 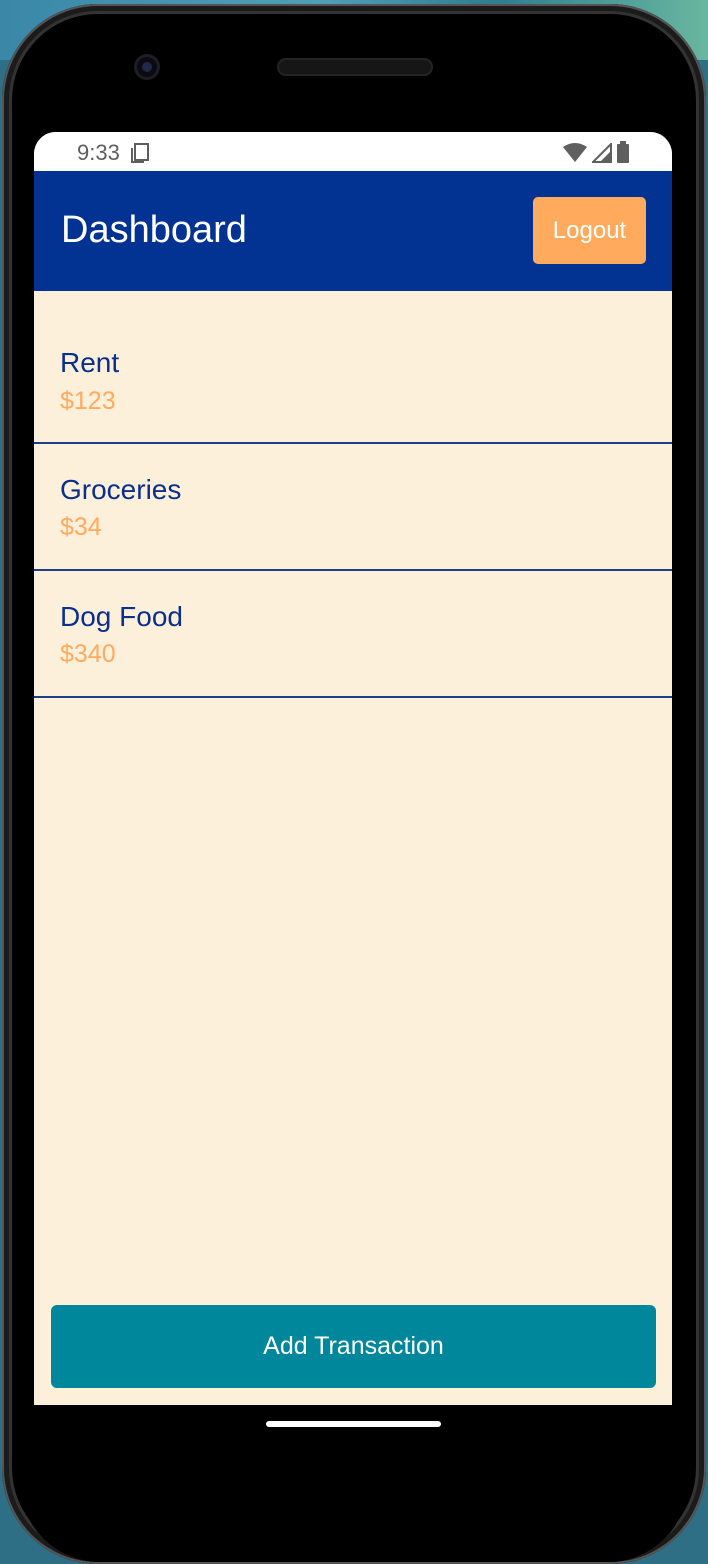 What do you see at coordinates (353, 1346) in the screenshot?
I see `add-transaction-button: Add Transaction` at bounding box center [353, 1346].